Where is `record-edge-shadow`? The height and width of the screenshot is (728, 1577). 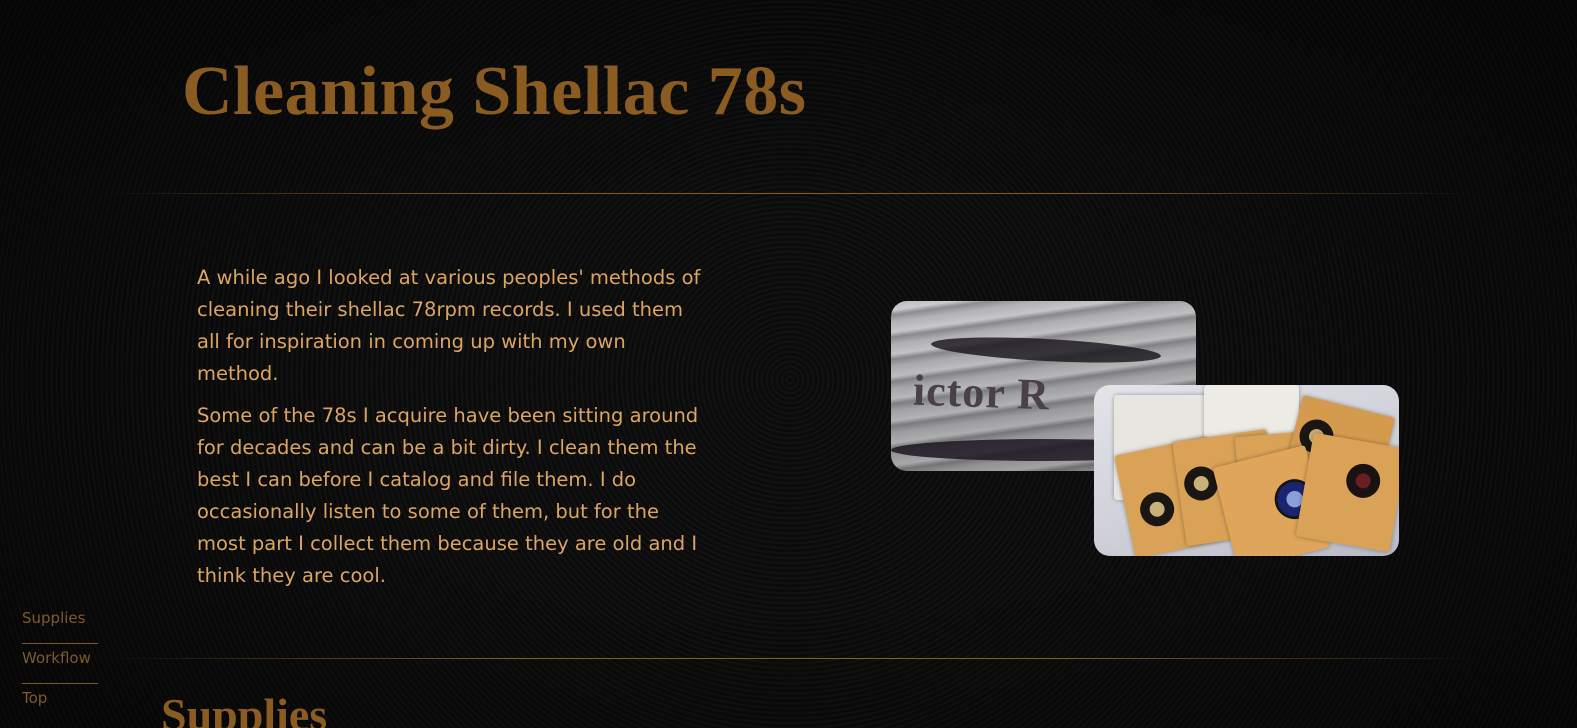
record-edge-shadow is located at coordinates (1046, 350).